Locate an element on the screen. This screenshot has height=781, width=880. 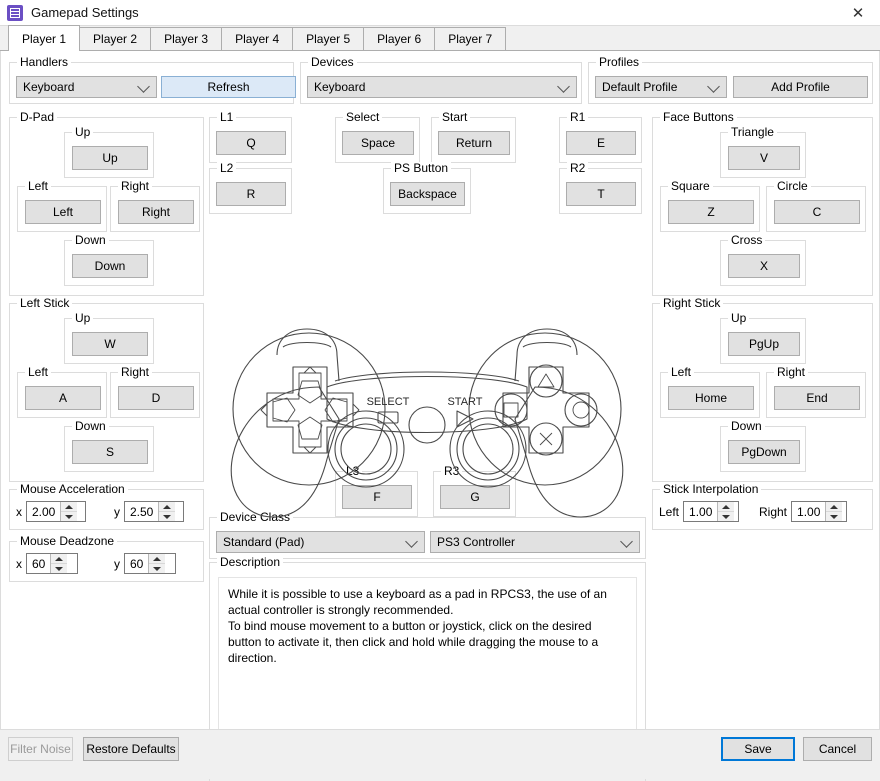
left-stick-left-button: A is located at coordinates (63, 398).